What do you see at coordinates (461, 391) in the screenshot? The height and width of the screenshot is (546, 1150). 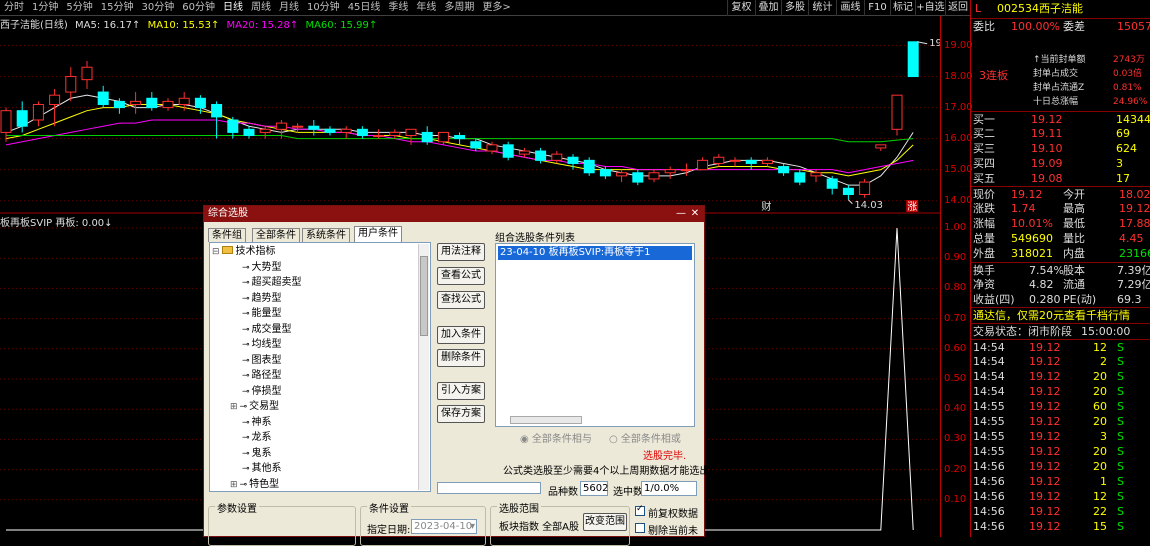 I see `dialog-button: 引入方案` at bounding box center [461, 391].